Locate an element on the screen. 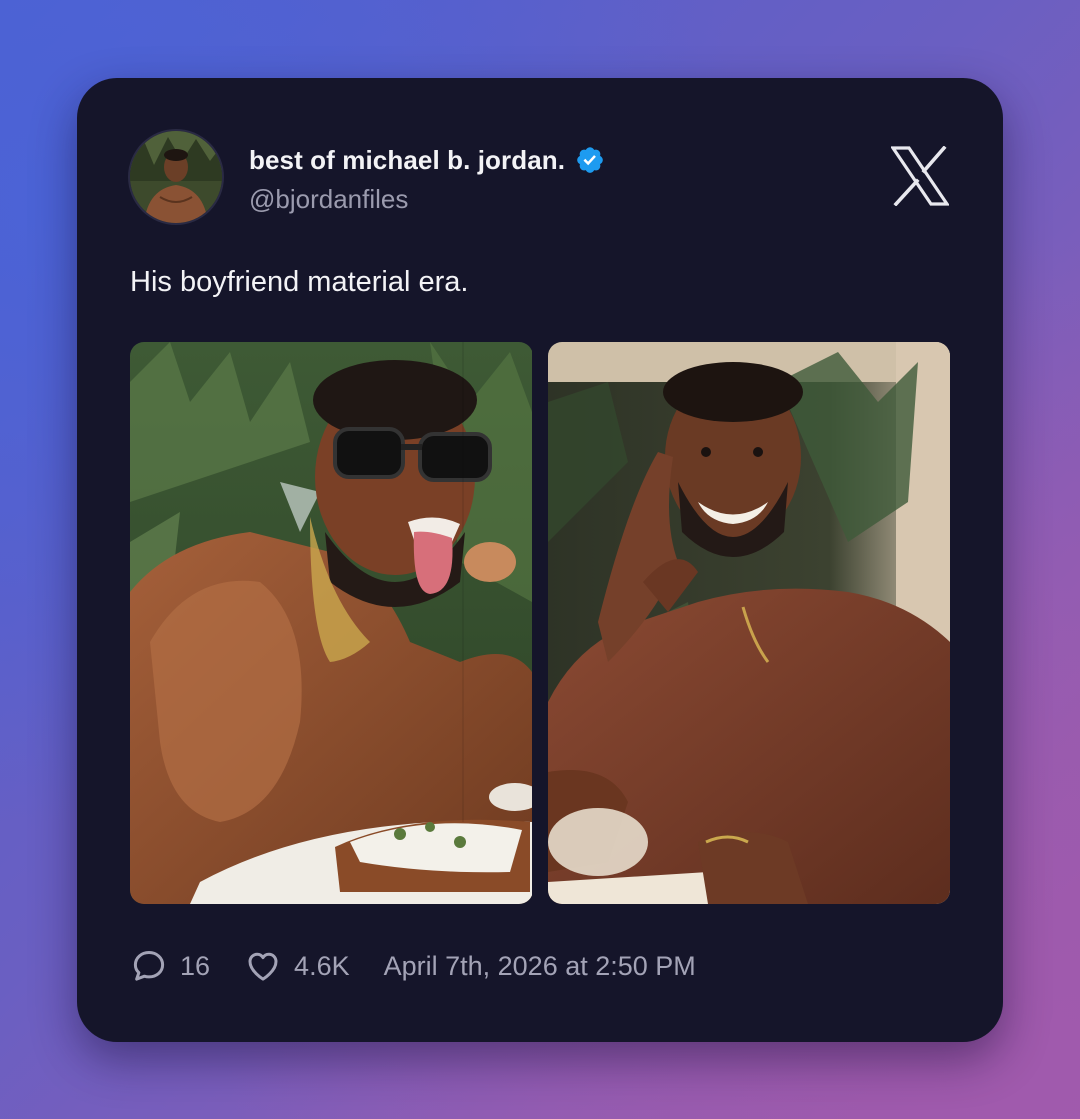  author-name-row: best of michael b. jordan. is located at coordinates (427, 160).